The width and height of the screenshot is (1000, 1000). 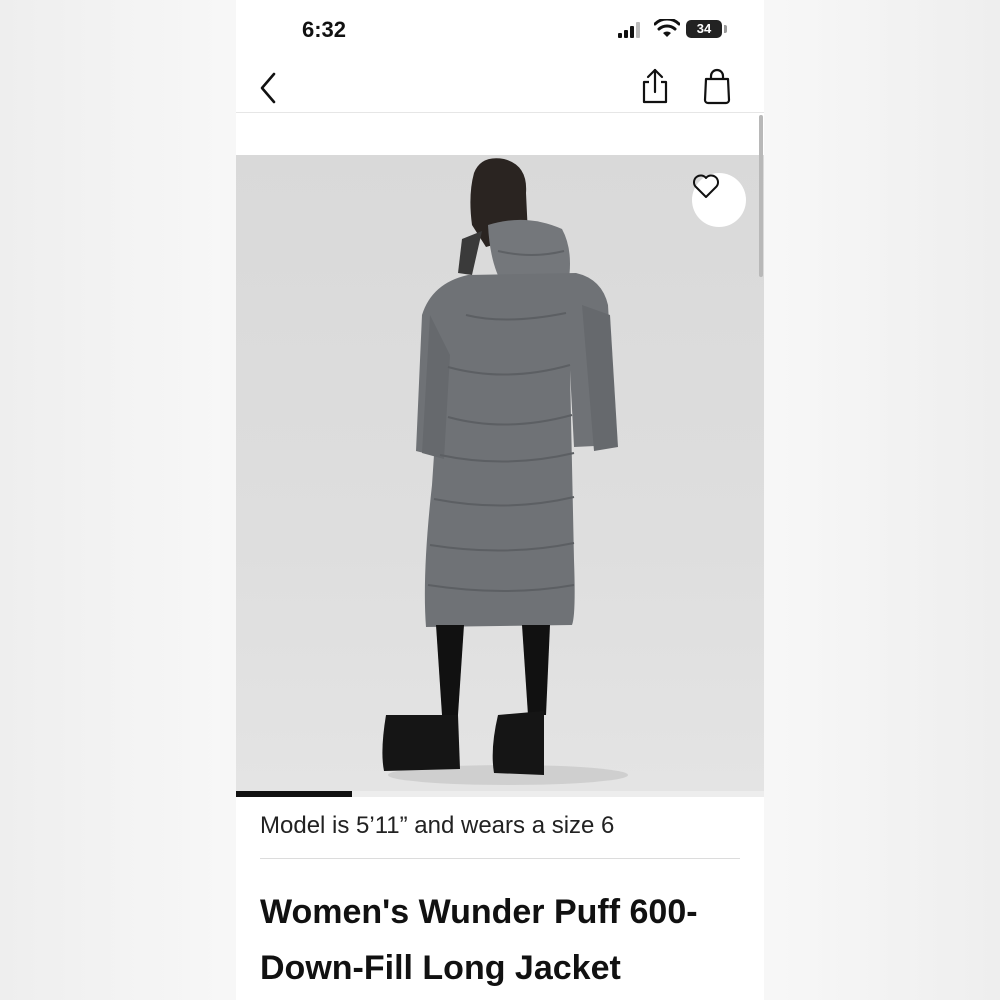 I want to click on favorite-button, so click(x=719, y=200).